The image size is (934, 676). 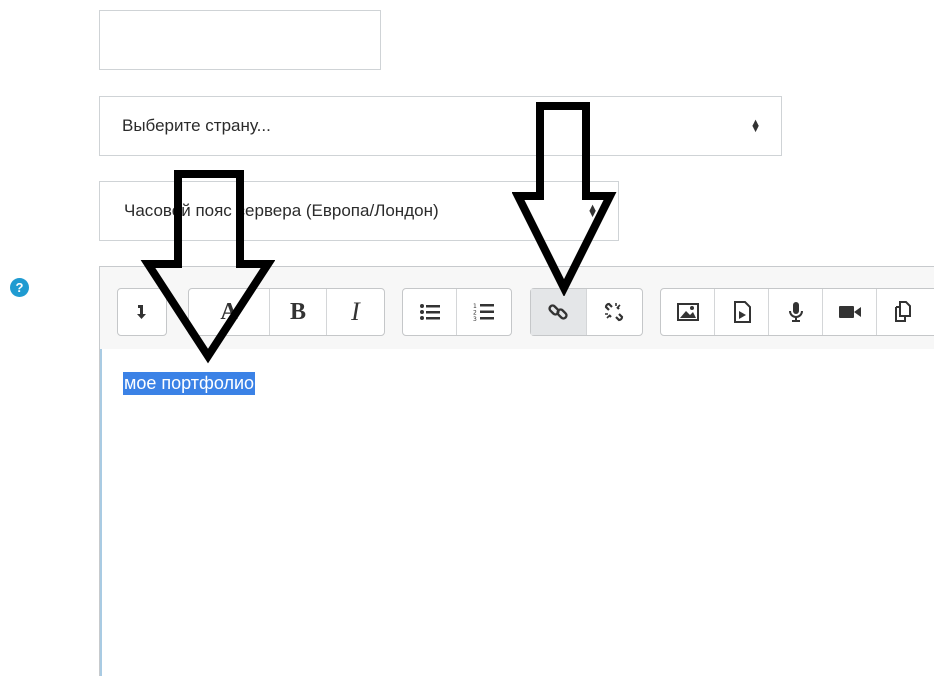 What do you see at coordinates (240, 40) in the screenshot?
I see `text-field` at bounding box center [240, 40].